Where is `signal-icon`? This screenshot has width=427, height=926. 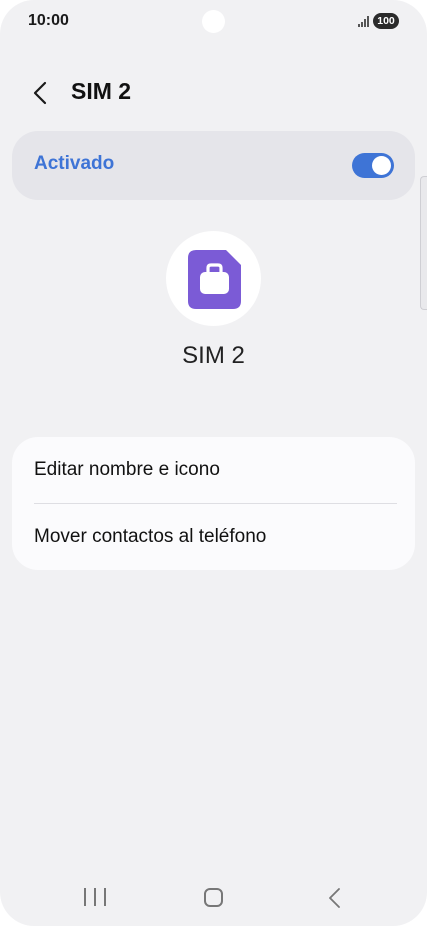 signal-icon is located at coordinates (363, 21).